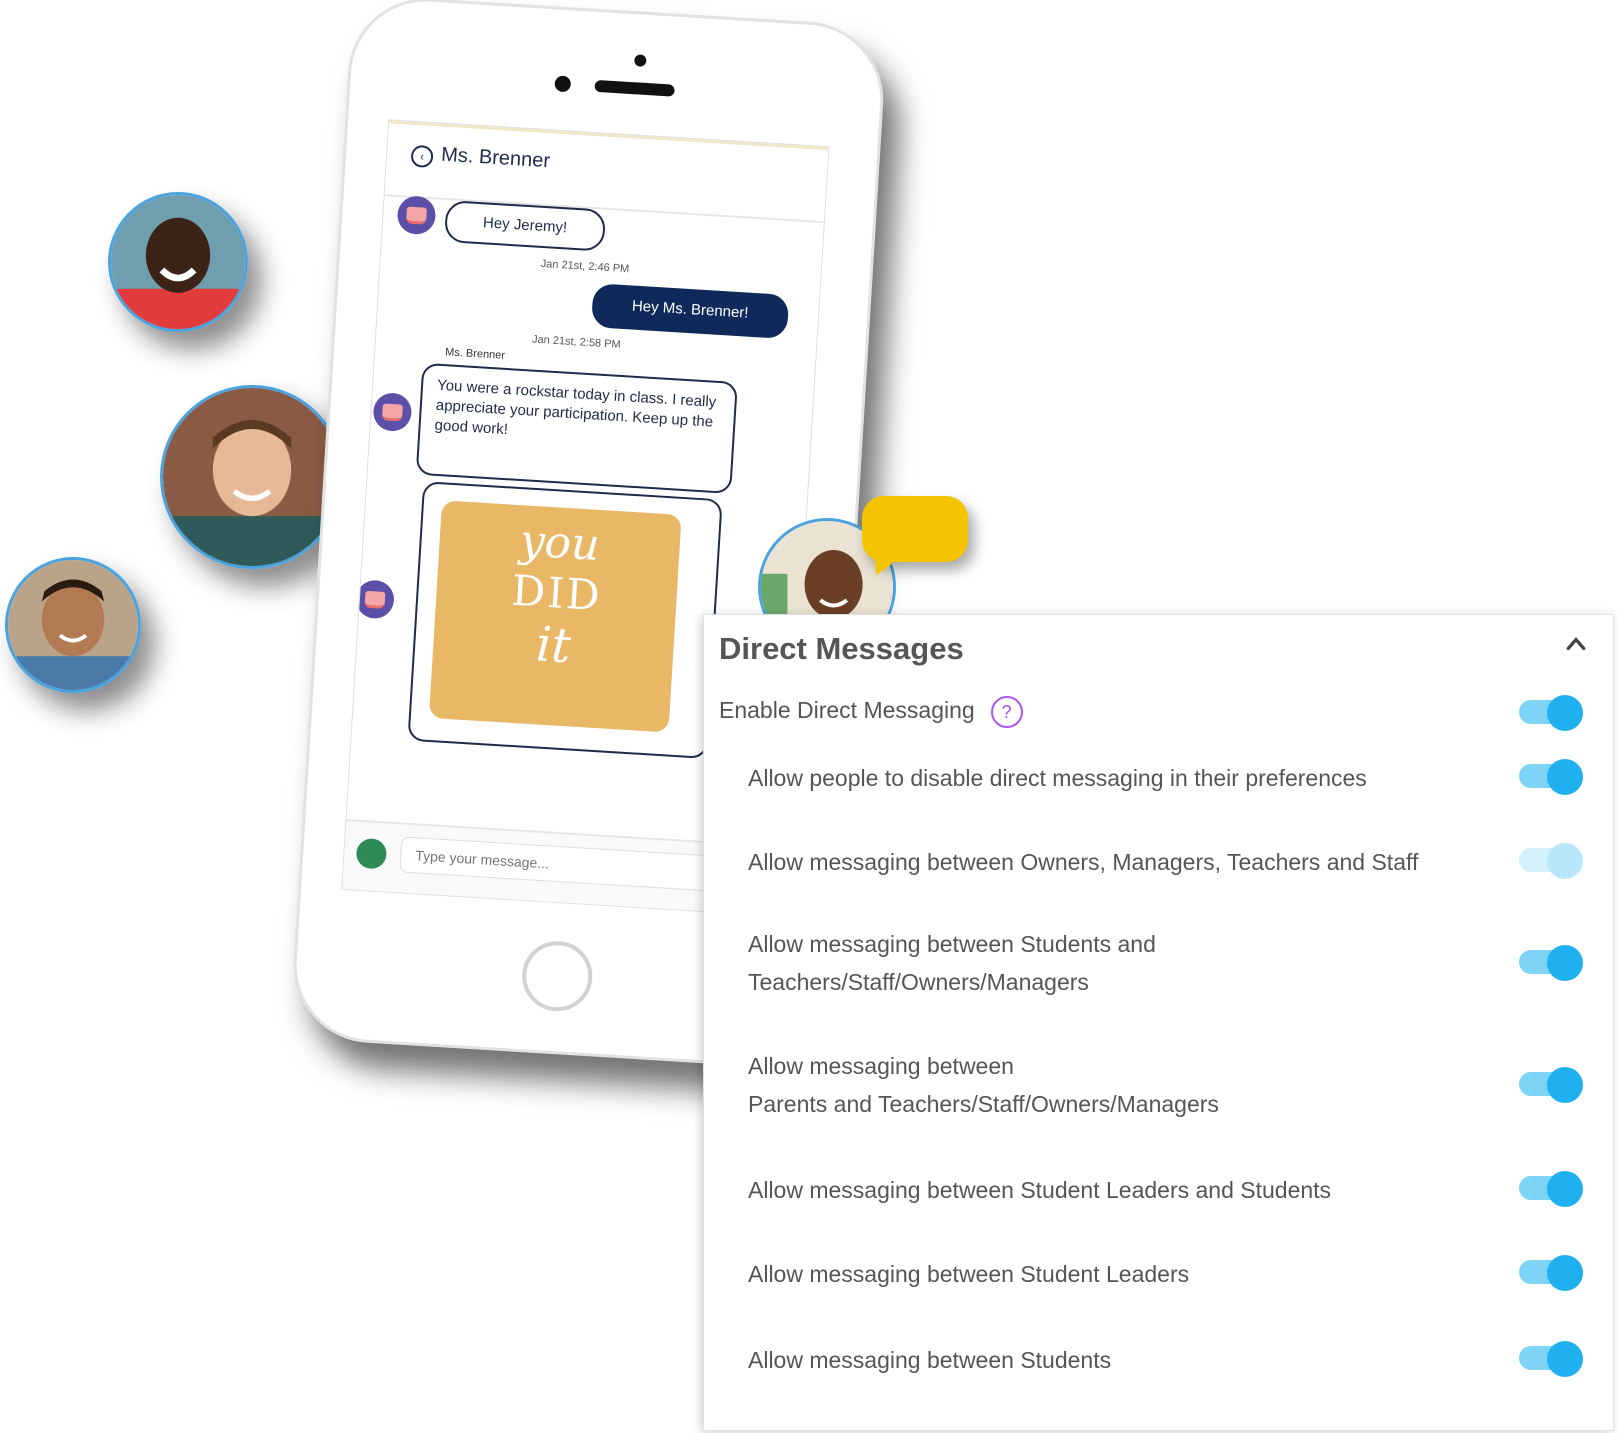 The width and height of the screenshot is (1618, 1433). Describe the element at coordinates (495, 158) in the screenshot. I see `chat-title: Ms. Brenner` at that location.